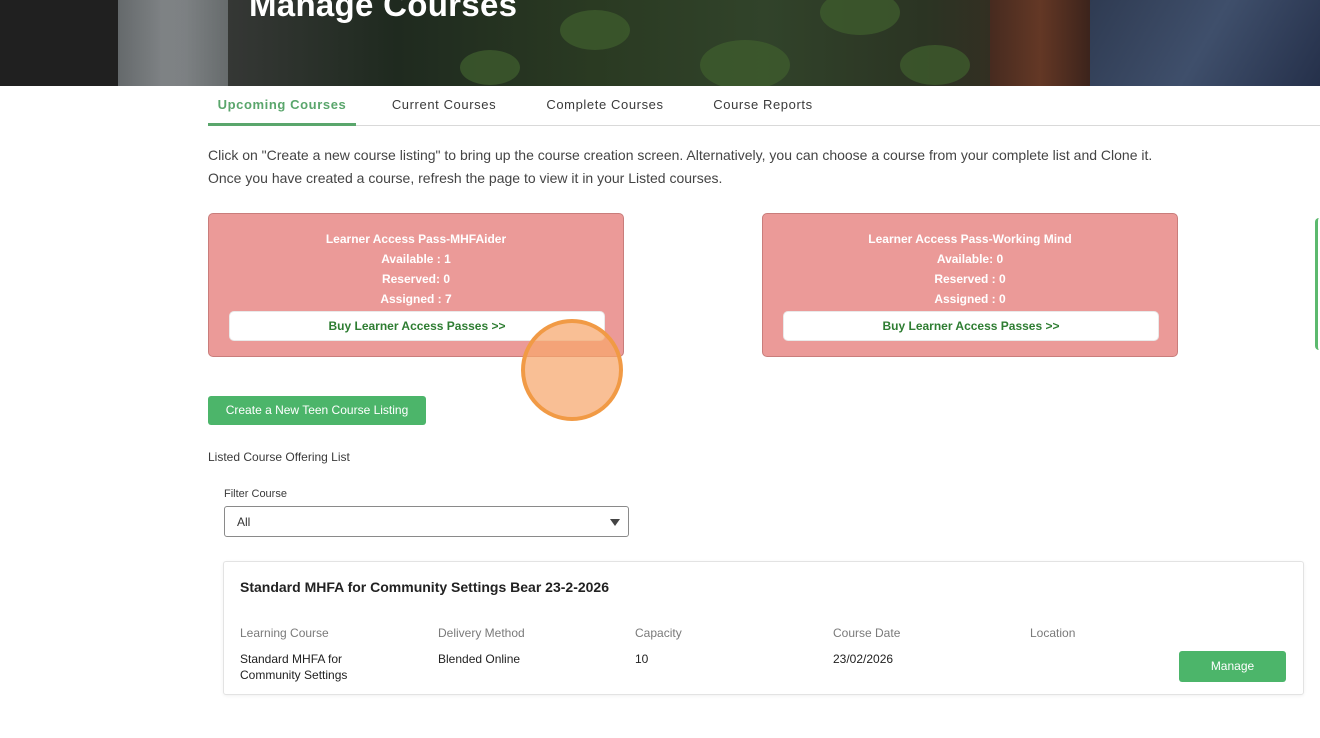  I want to click on chevron-down-icon, so click(615, 522).